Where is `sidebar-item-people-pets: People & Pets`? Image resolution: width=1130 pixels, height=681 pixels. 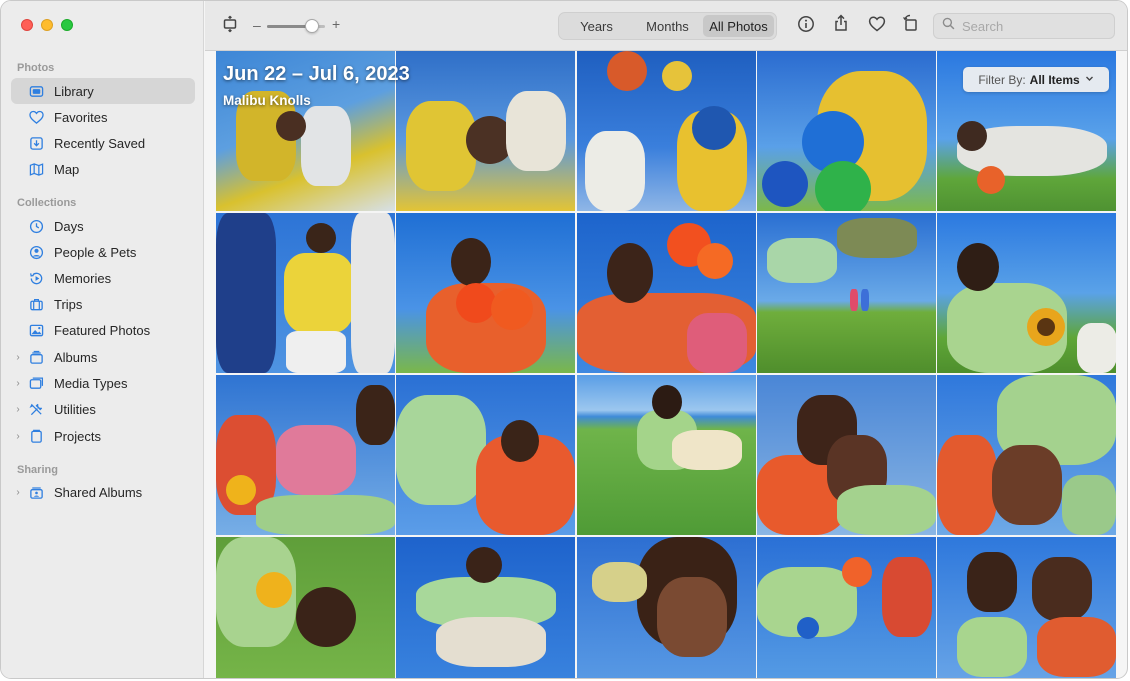 sidebar-item-people-pets: People & Pets is located at coordinates (103, 252).